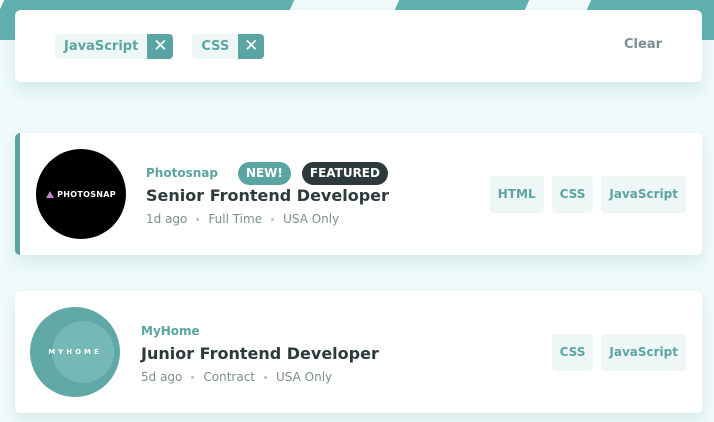 The image size is (714, 422). Describe the element at coordinates (86, 194) in the screenshot. I see `logo-text: PHOTOSNAP` at that location.